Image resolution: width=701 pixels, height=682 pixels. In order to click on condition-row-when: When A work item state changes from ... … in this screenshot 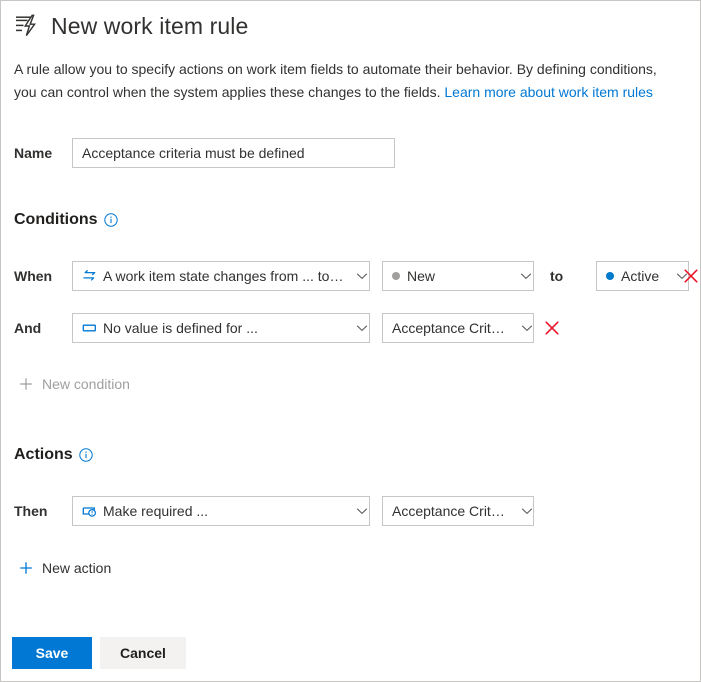, I will do `click(351, 276)`.